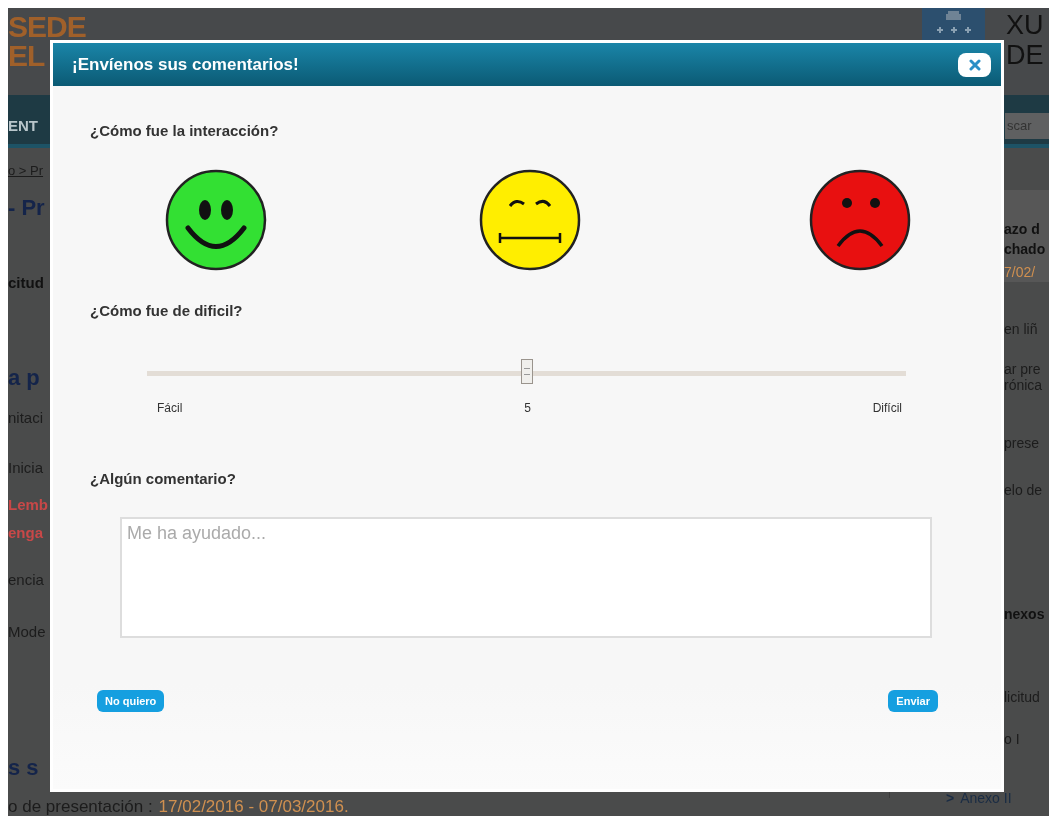 The width and height of the screenshot is (1049, 816). What do you see at coordinates (131, 701) in the screenshot?
I see `decline-button: No quiero` at bounding box center [131, 701].